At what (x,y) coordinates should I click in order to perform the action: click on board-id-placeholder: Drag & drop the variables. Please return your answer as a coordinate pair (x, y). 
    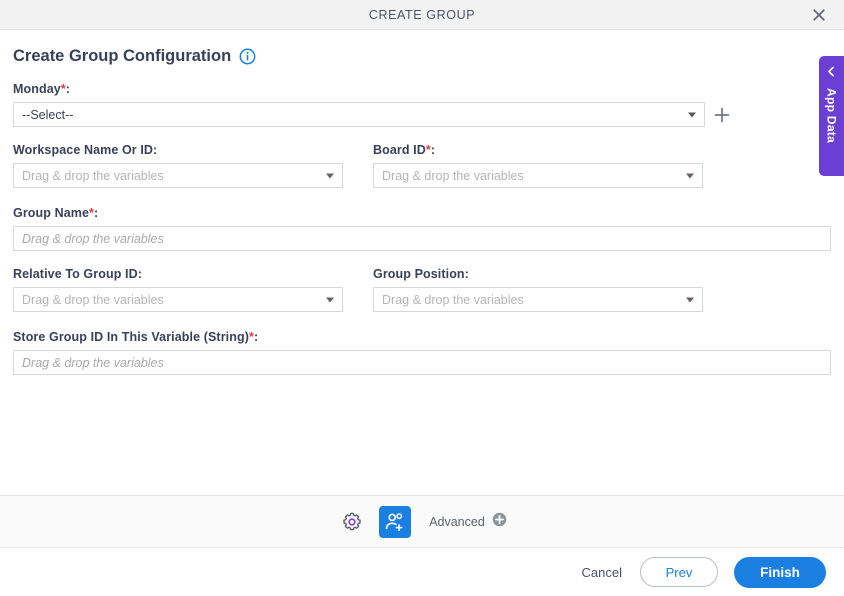
    Looking at the image, I should click on (453, 175).